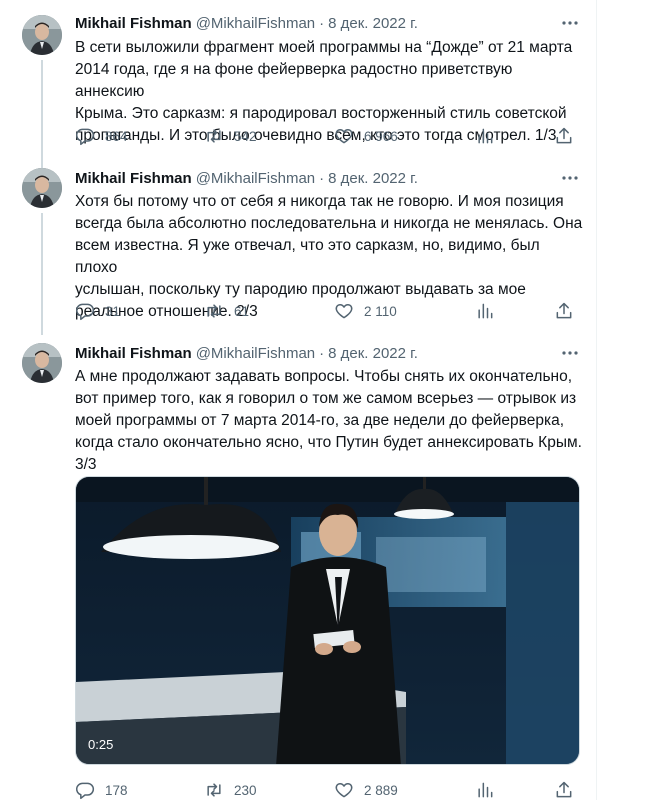 This screenshot has width=651, height=800. I want to click on like-count: 2 110, so click(380, 311).